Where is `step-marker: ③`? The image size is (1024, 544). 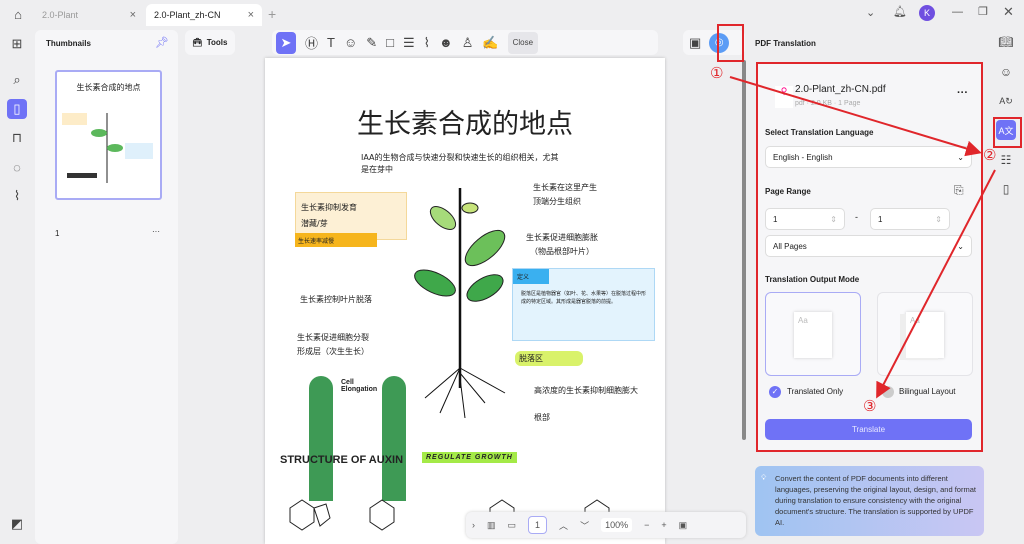
step-marker: ③ is located at coordinates (870, 406).